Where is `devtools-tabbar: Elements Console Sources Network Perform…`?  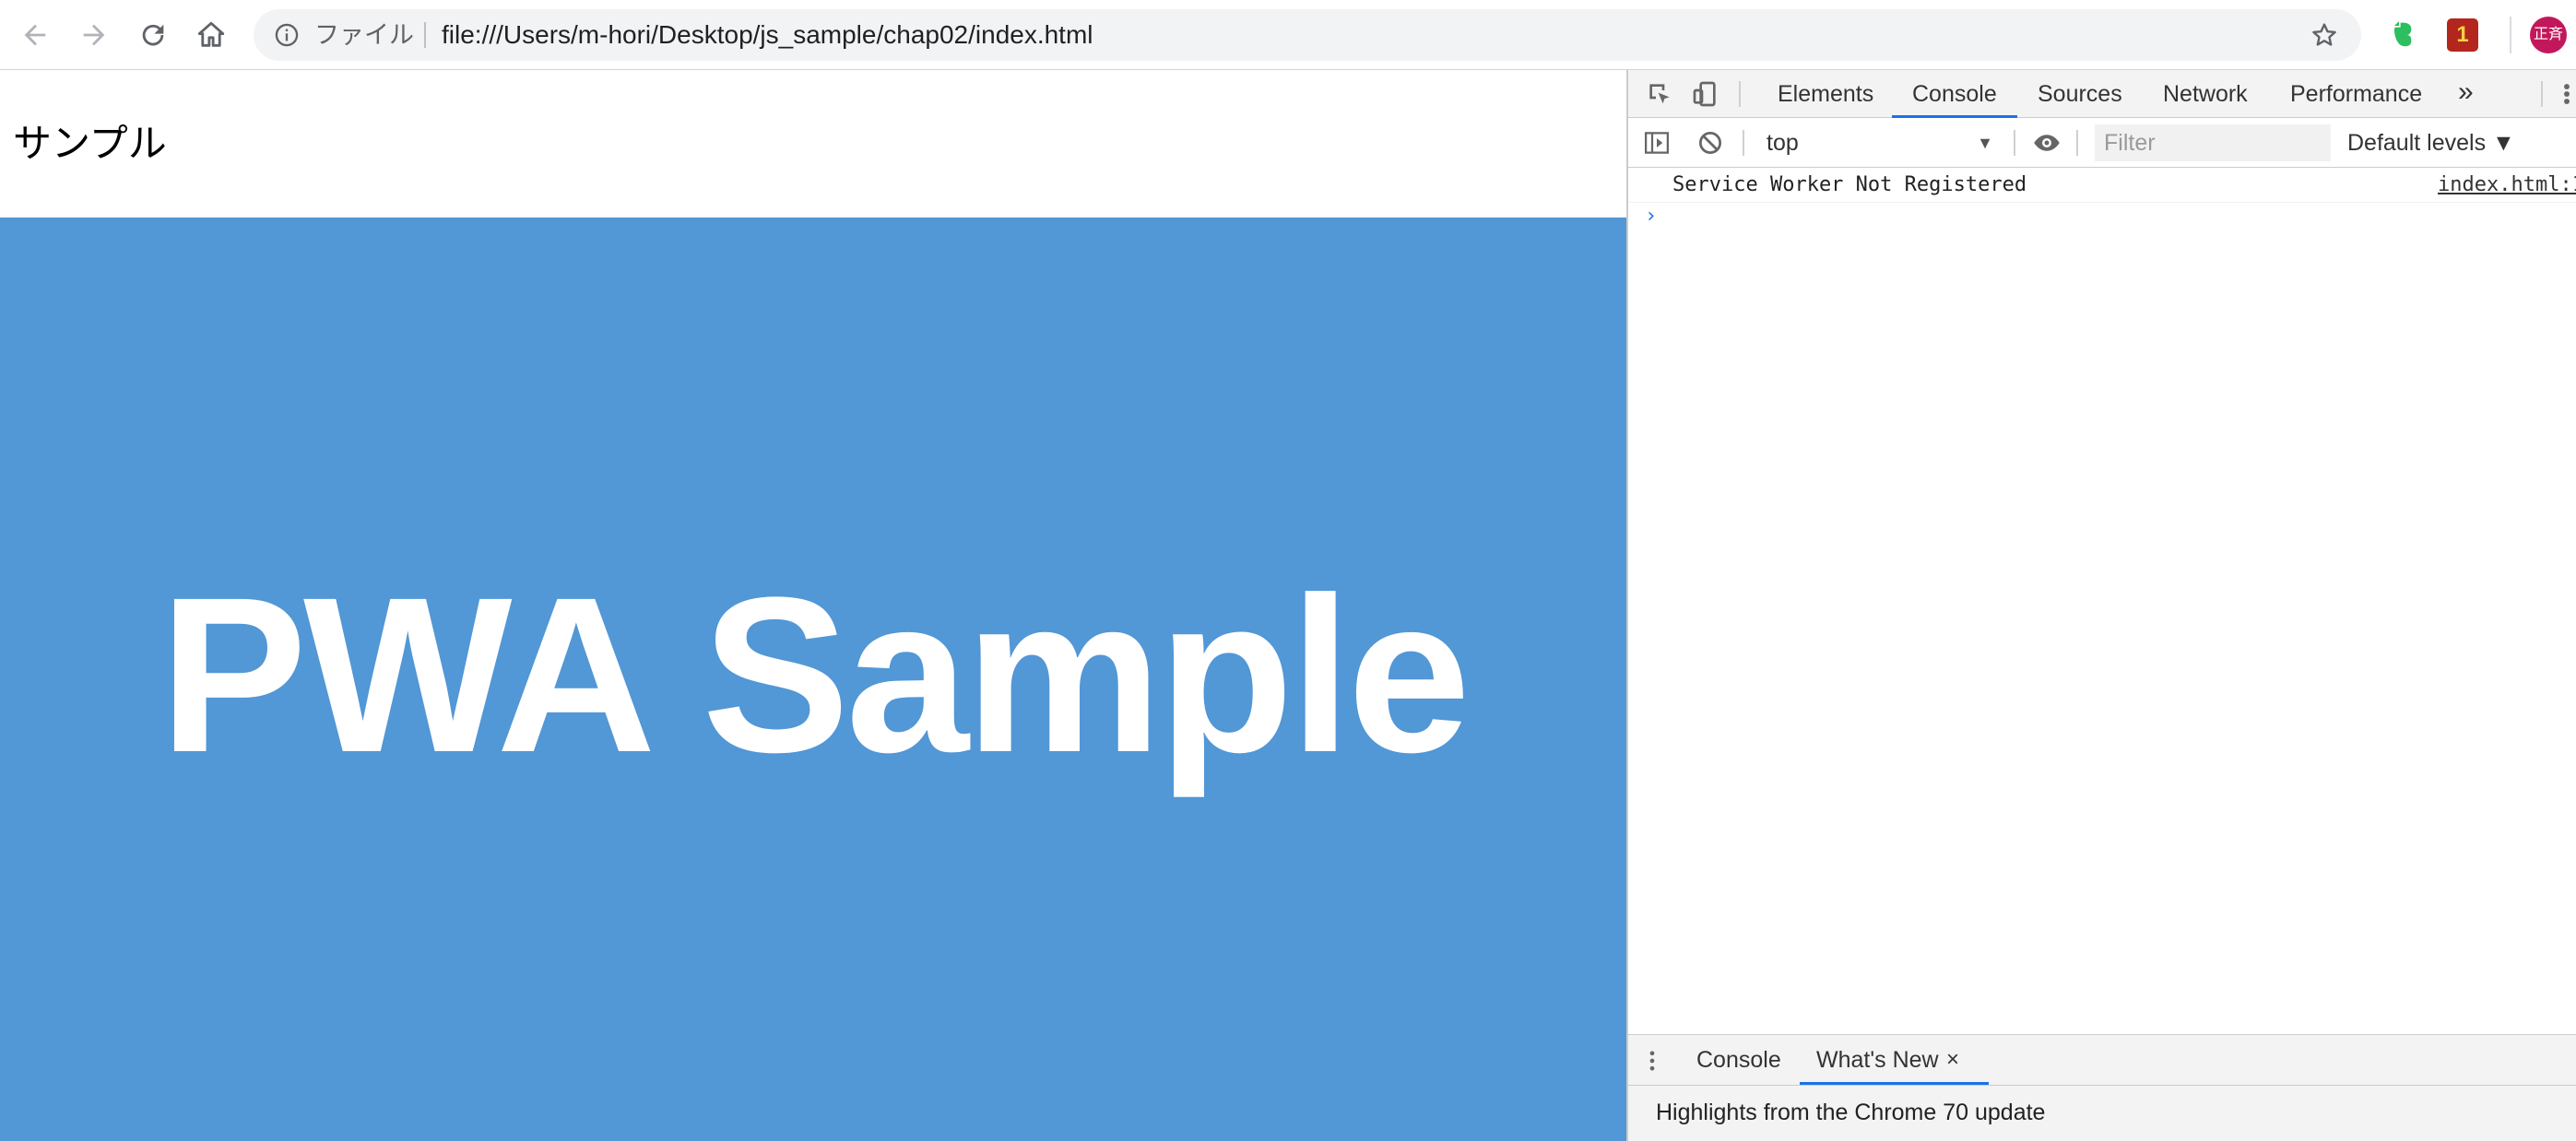 devtools-tabbar: Elements Console Sources Network Perform… is located at coordinates (2102, 94).